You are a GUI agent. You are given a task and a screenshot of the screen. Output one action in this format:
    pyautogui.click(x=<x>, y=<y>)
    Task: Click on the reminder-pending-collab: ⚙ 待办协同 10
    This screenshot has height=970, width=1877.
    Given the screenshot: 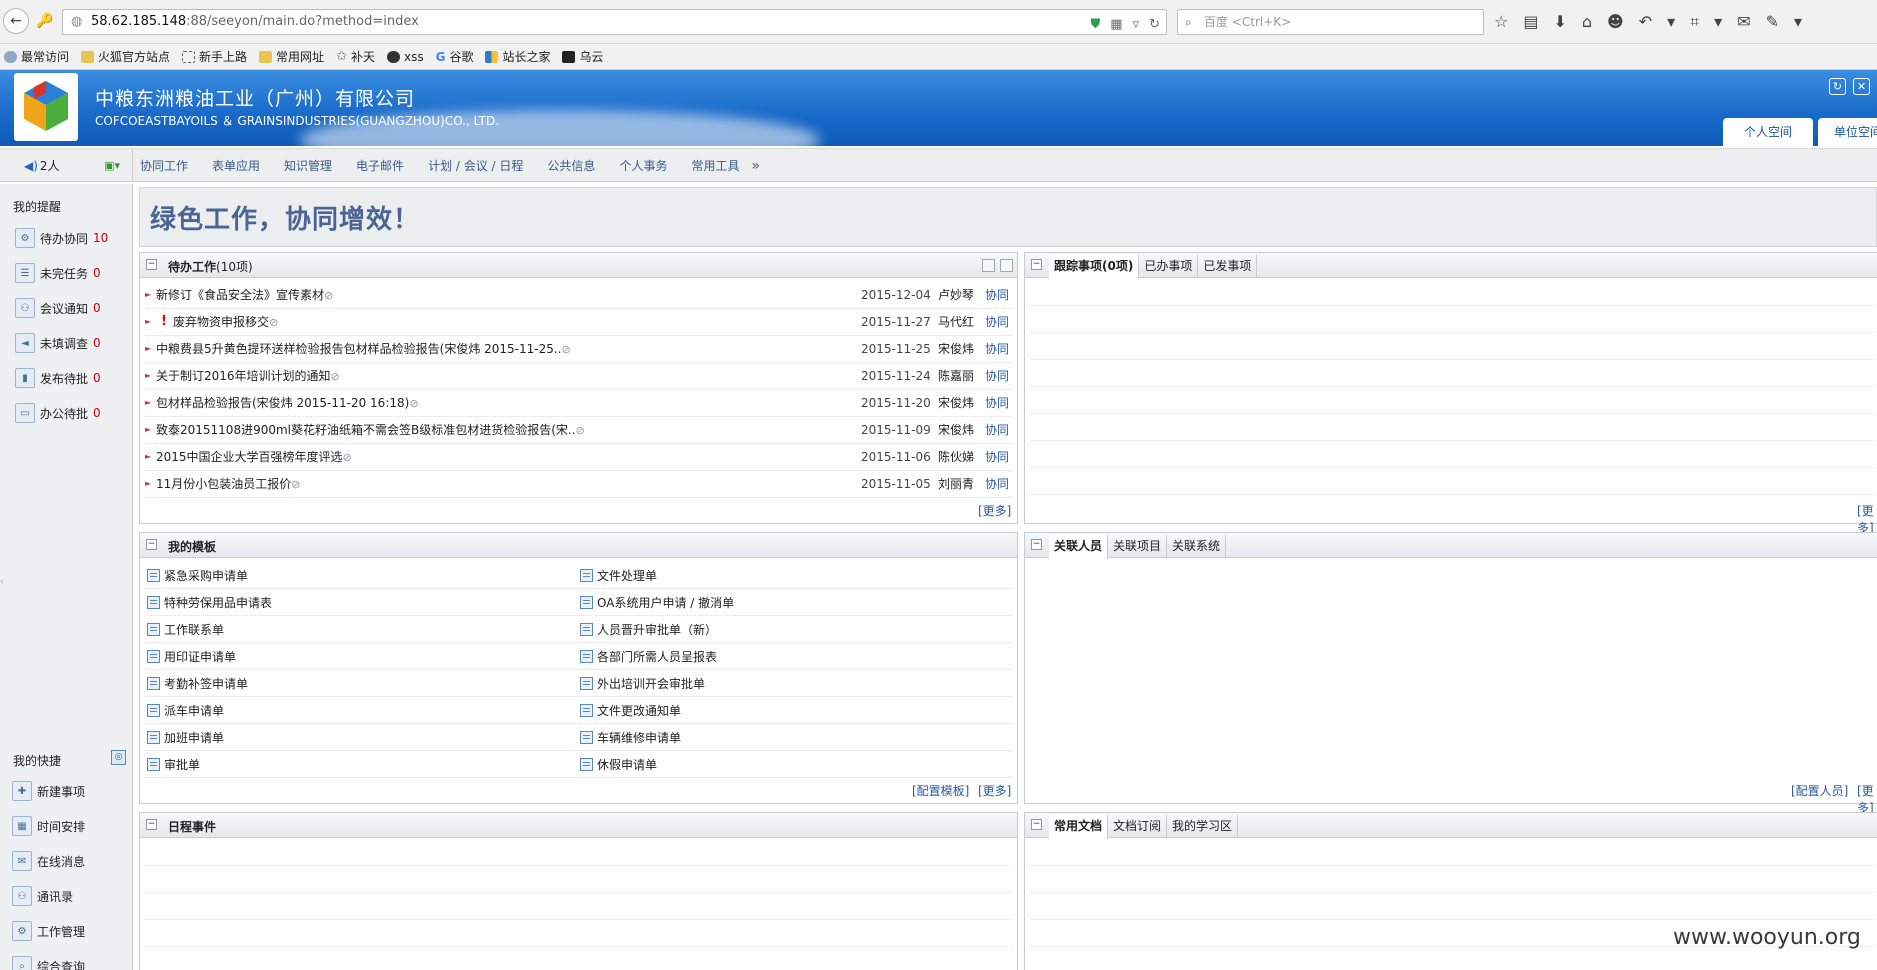 What is the action you would take?
    pyautogui.click(x=61, y=238)
    